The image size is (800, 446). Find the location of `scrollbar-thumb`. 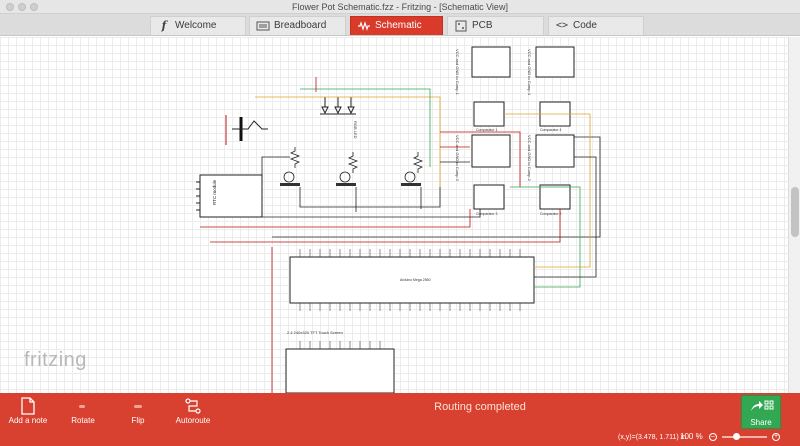

scrollbar-thumb is located at coordinates (795, 212).